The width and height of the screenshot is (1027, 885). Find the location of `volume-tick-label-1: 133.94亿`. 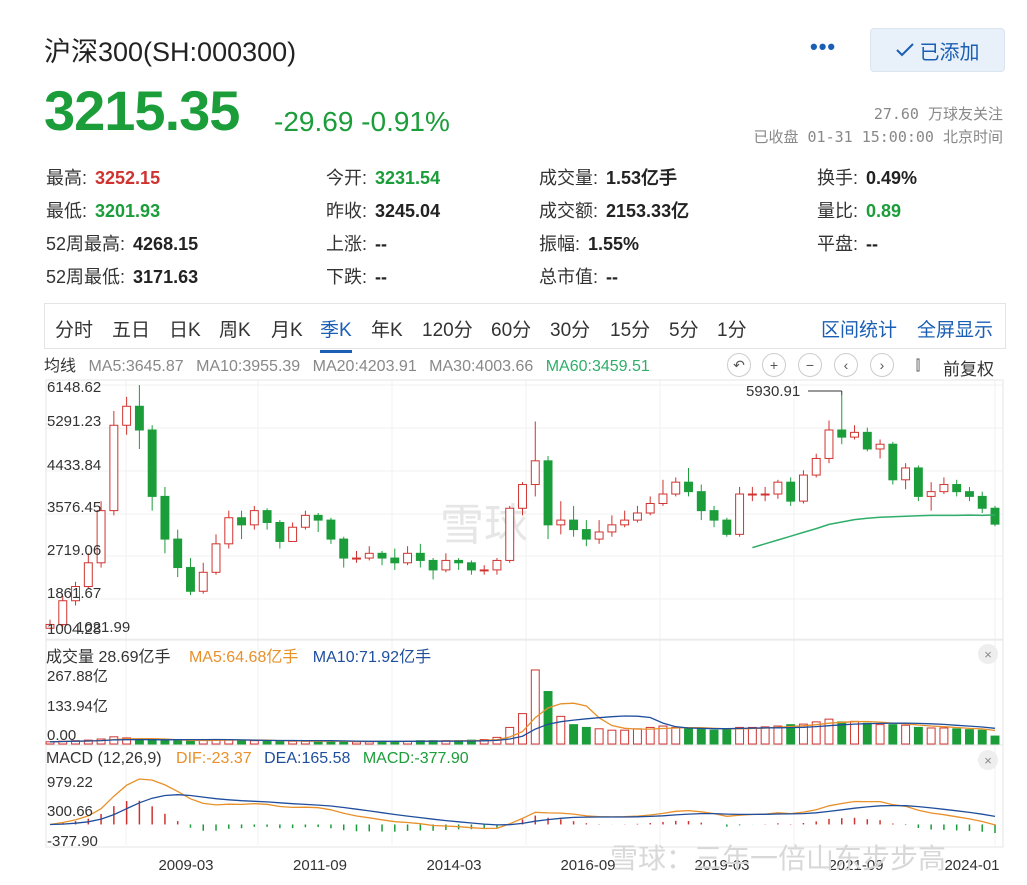

volume-tick-label-1: 133.94亿 is located at coordinates (77, 706).